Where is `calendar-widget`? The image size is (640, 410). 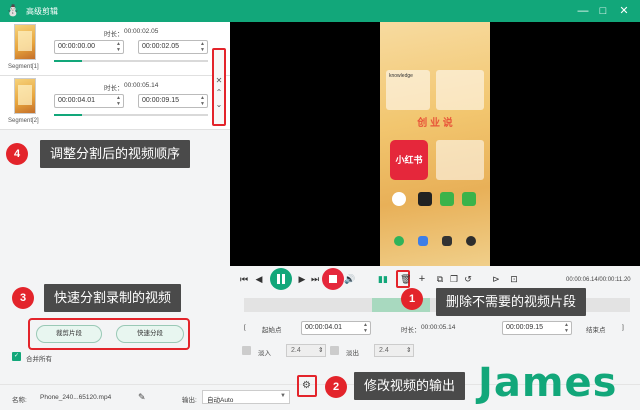
calendar-widget is located at coordinates (460, 160).